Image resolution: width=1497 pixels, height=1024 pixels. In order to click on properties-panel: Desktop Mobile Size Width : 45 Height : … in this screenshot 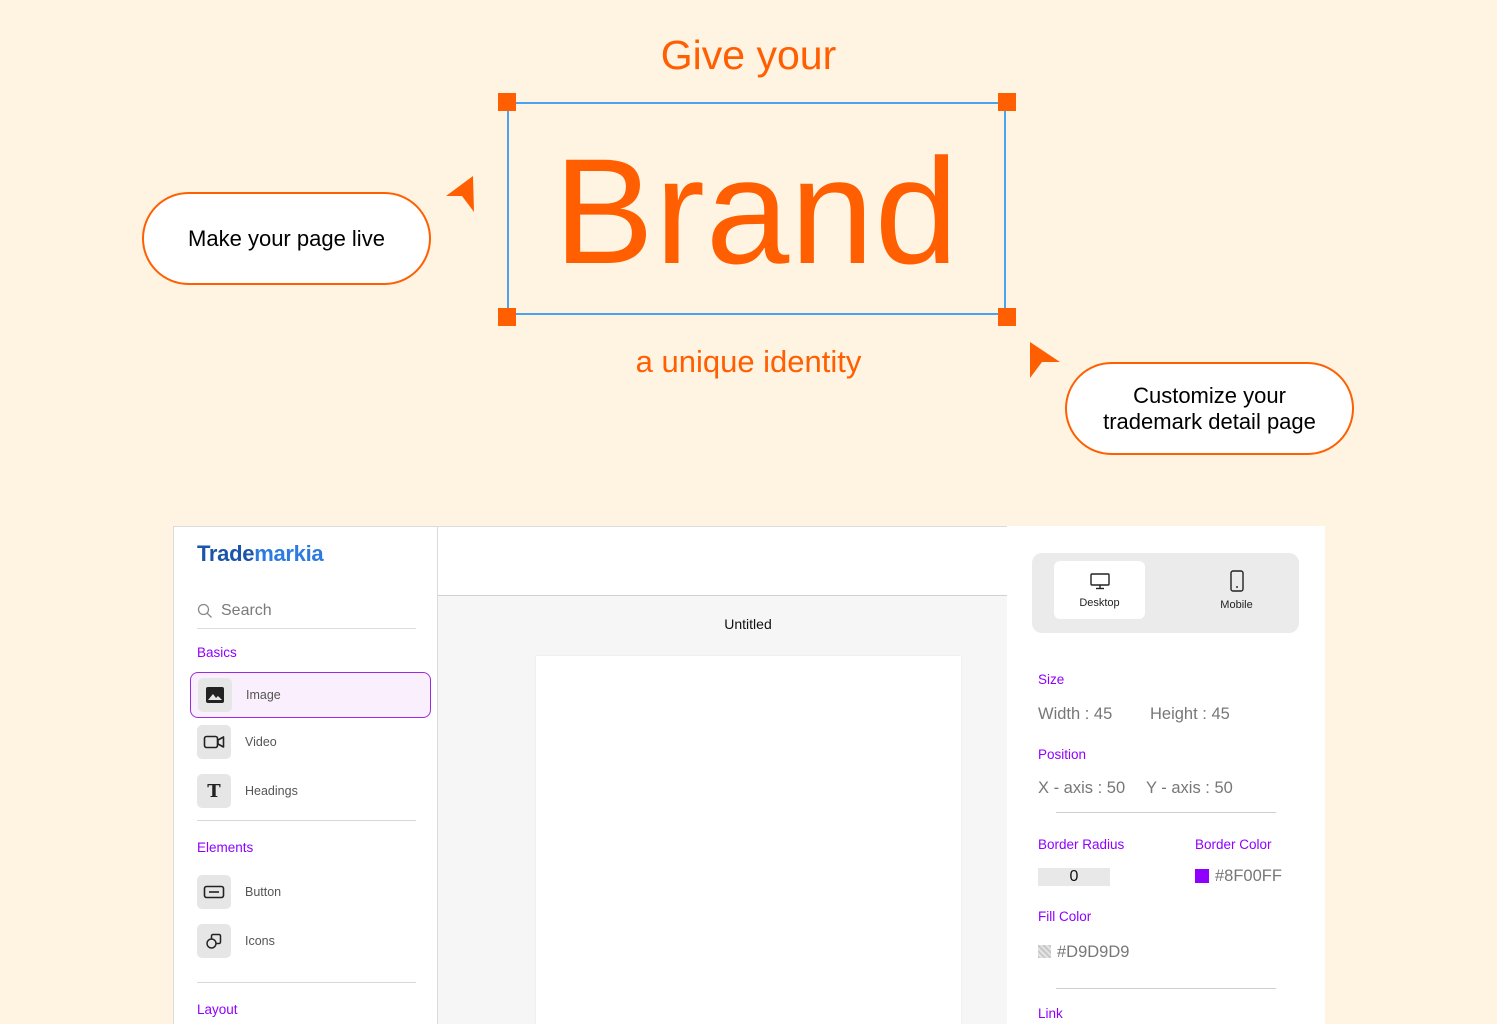, I will do `click(1166, 775)`.